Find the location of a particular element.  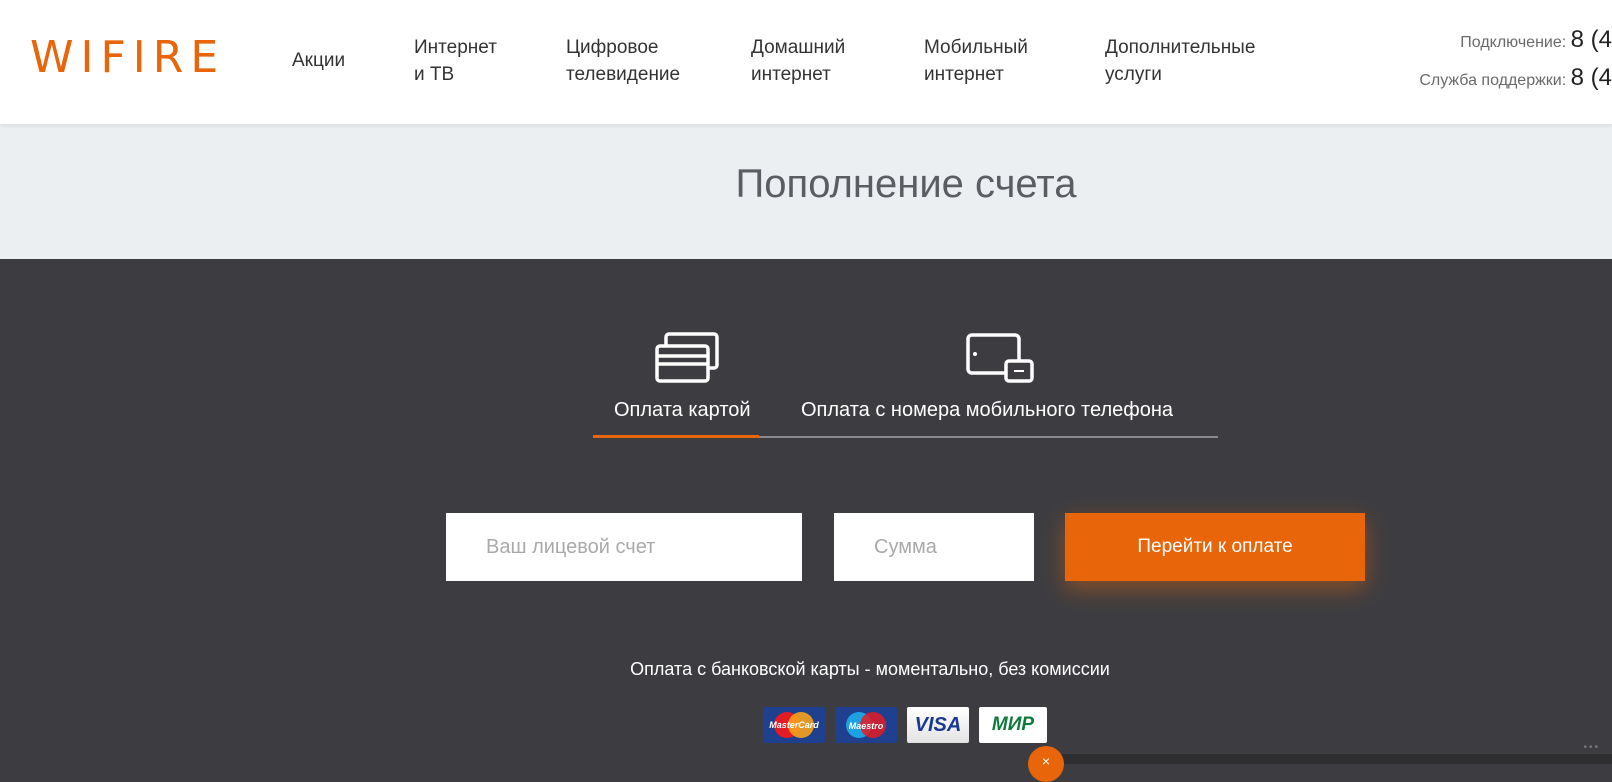

connection-contact: Подключение: 8 (4 is located at coordinates (1462, 45).